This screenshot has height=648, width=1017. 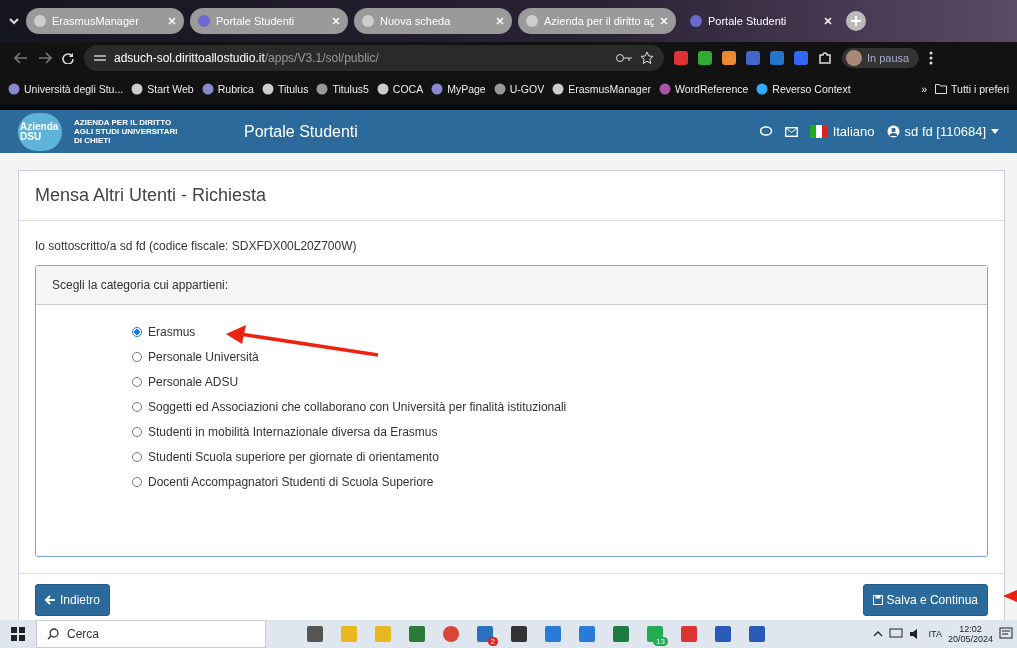 What do you see at coordinates (193, 382) in the screenshot?
I see `option-label: Personale ADSU` at bounding box center [193, 382].